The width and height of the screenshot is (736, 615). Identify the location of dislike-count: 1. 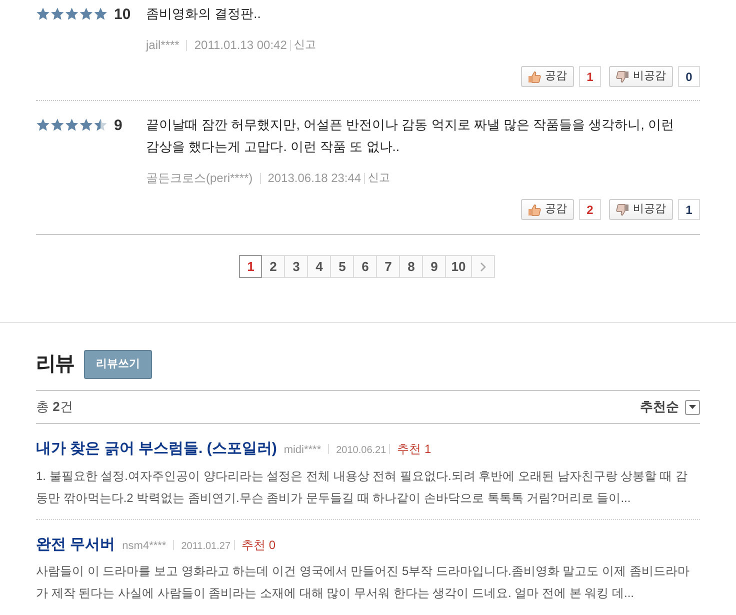
(689, 209).